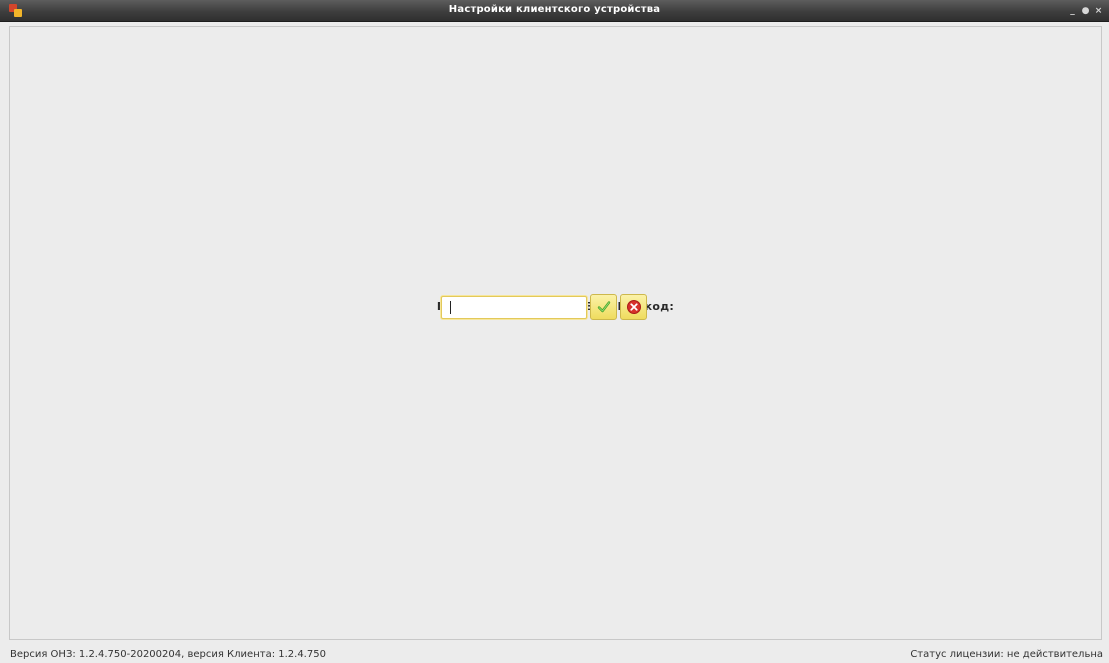  I want to click on title-bar: Настройки клиентского устройства _ ● ×, so click(554, 11).